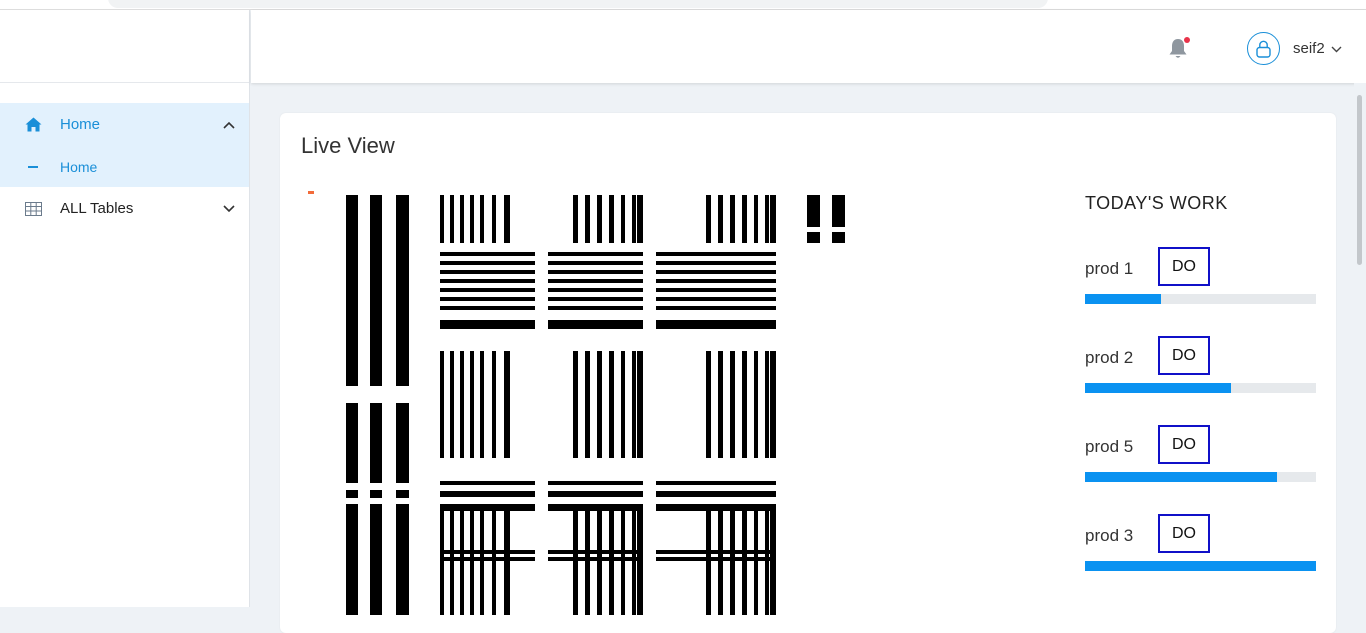  What do you see at coordinates (311, 192) in the screenshot?
I see `live-indicator` at bounding box center [311, 192].